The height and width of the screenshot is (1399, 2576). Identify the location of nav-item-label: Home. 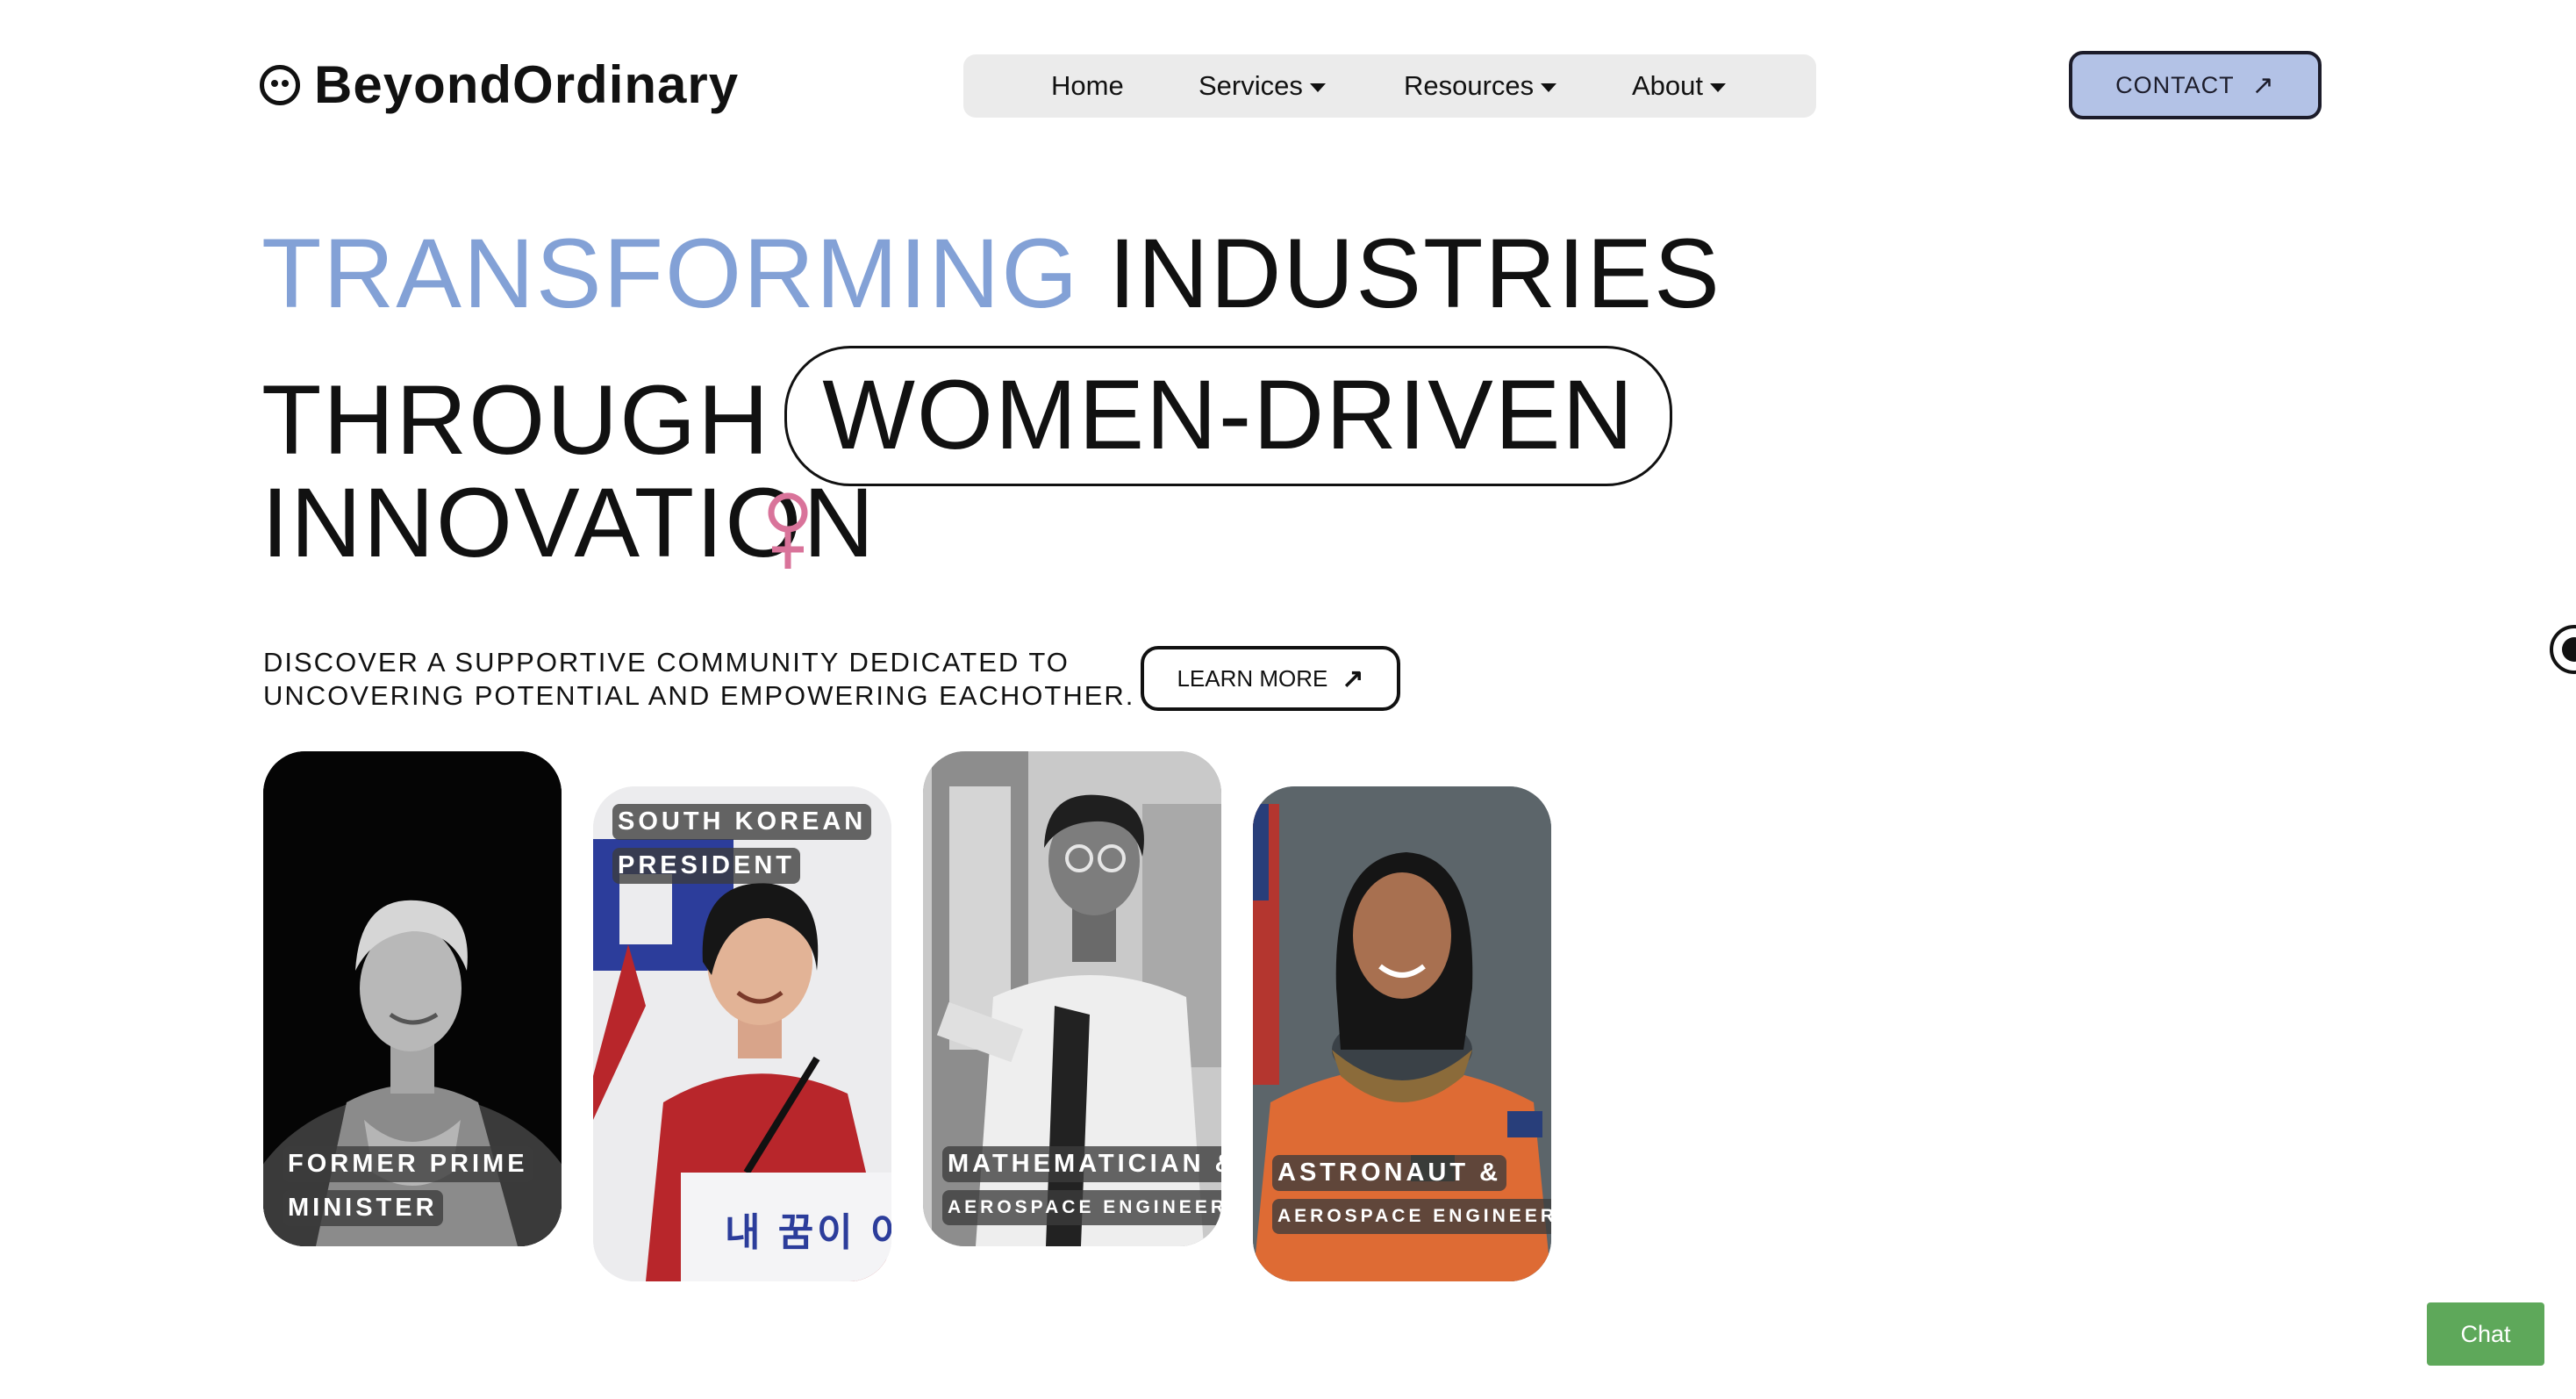
(1087, 85).